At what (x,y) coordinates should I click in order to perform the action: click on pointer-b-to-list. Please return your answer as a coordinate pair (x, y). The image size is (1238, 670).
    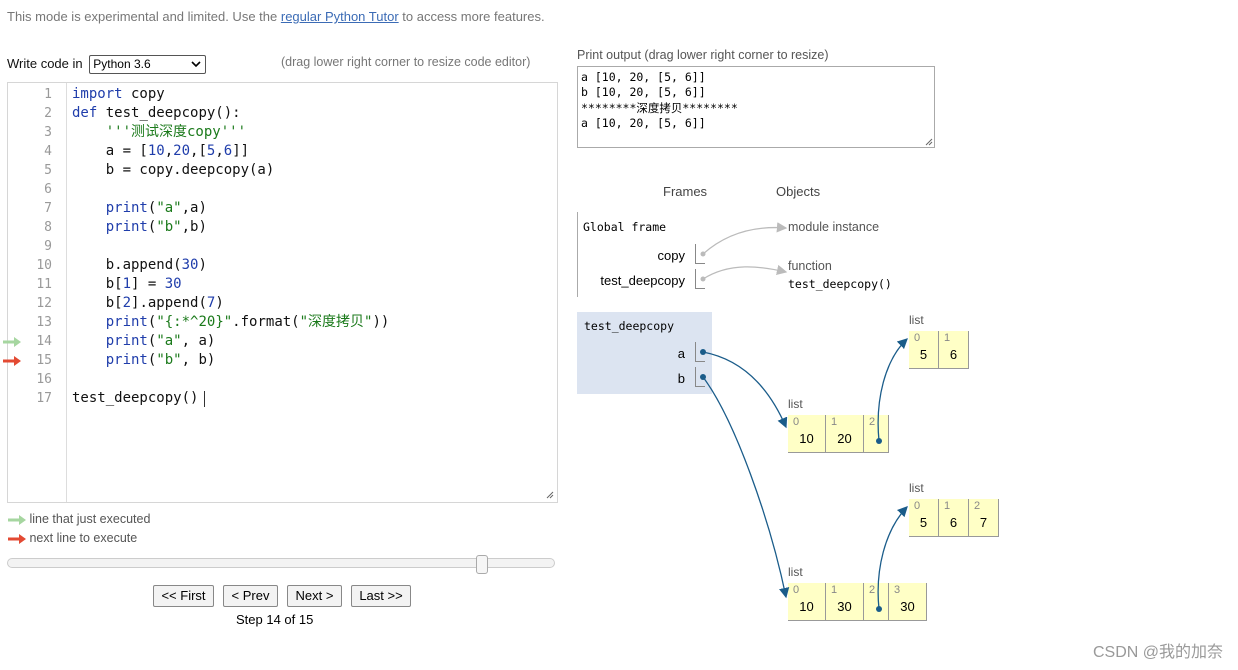
    Looking at the image, I should click on (745, 486).